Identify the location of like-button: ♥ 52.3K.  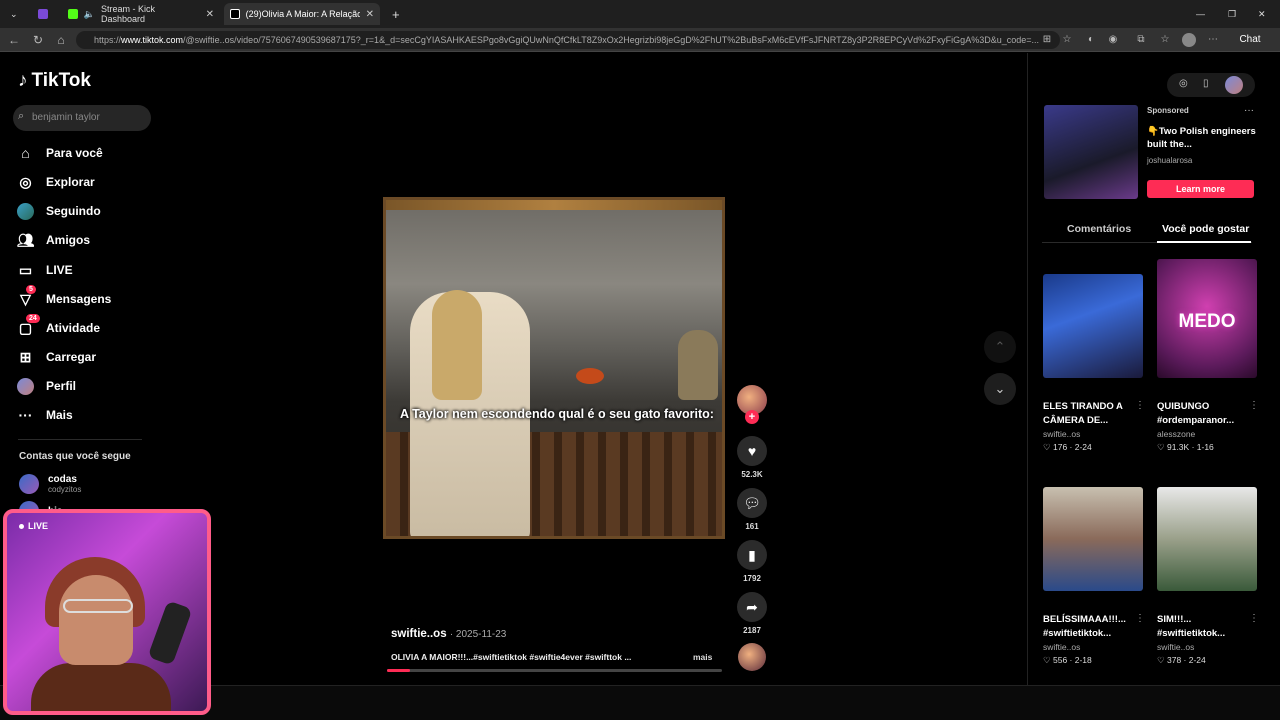
(752, 457).